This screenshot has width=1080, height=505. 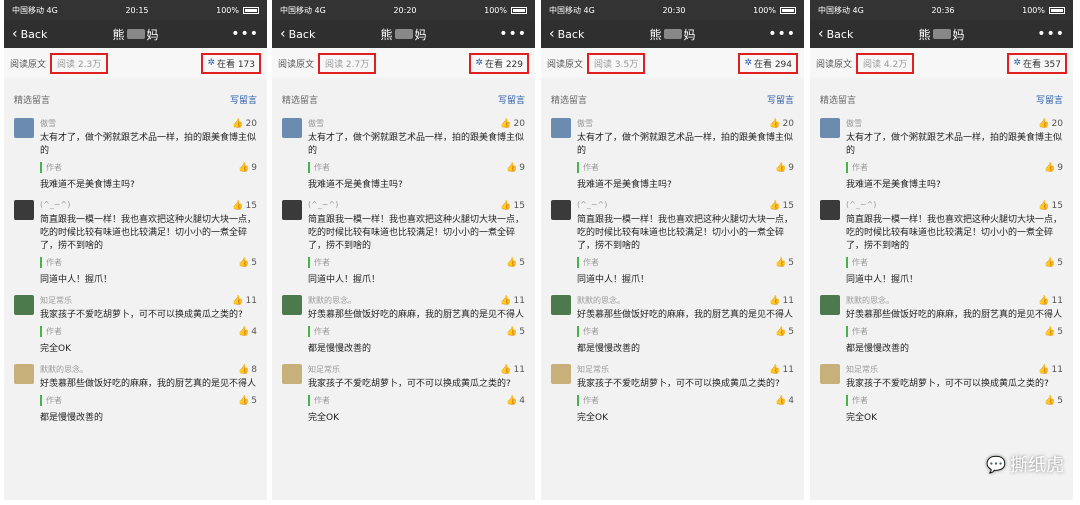 I want to click on comment-meta: 知足常乐 👍 11, so click(x=416, y=370).